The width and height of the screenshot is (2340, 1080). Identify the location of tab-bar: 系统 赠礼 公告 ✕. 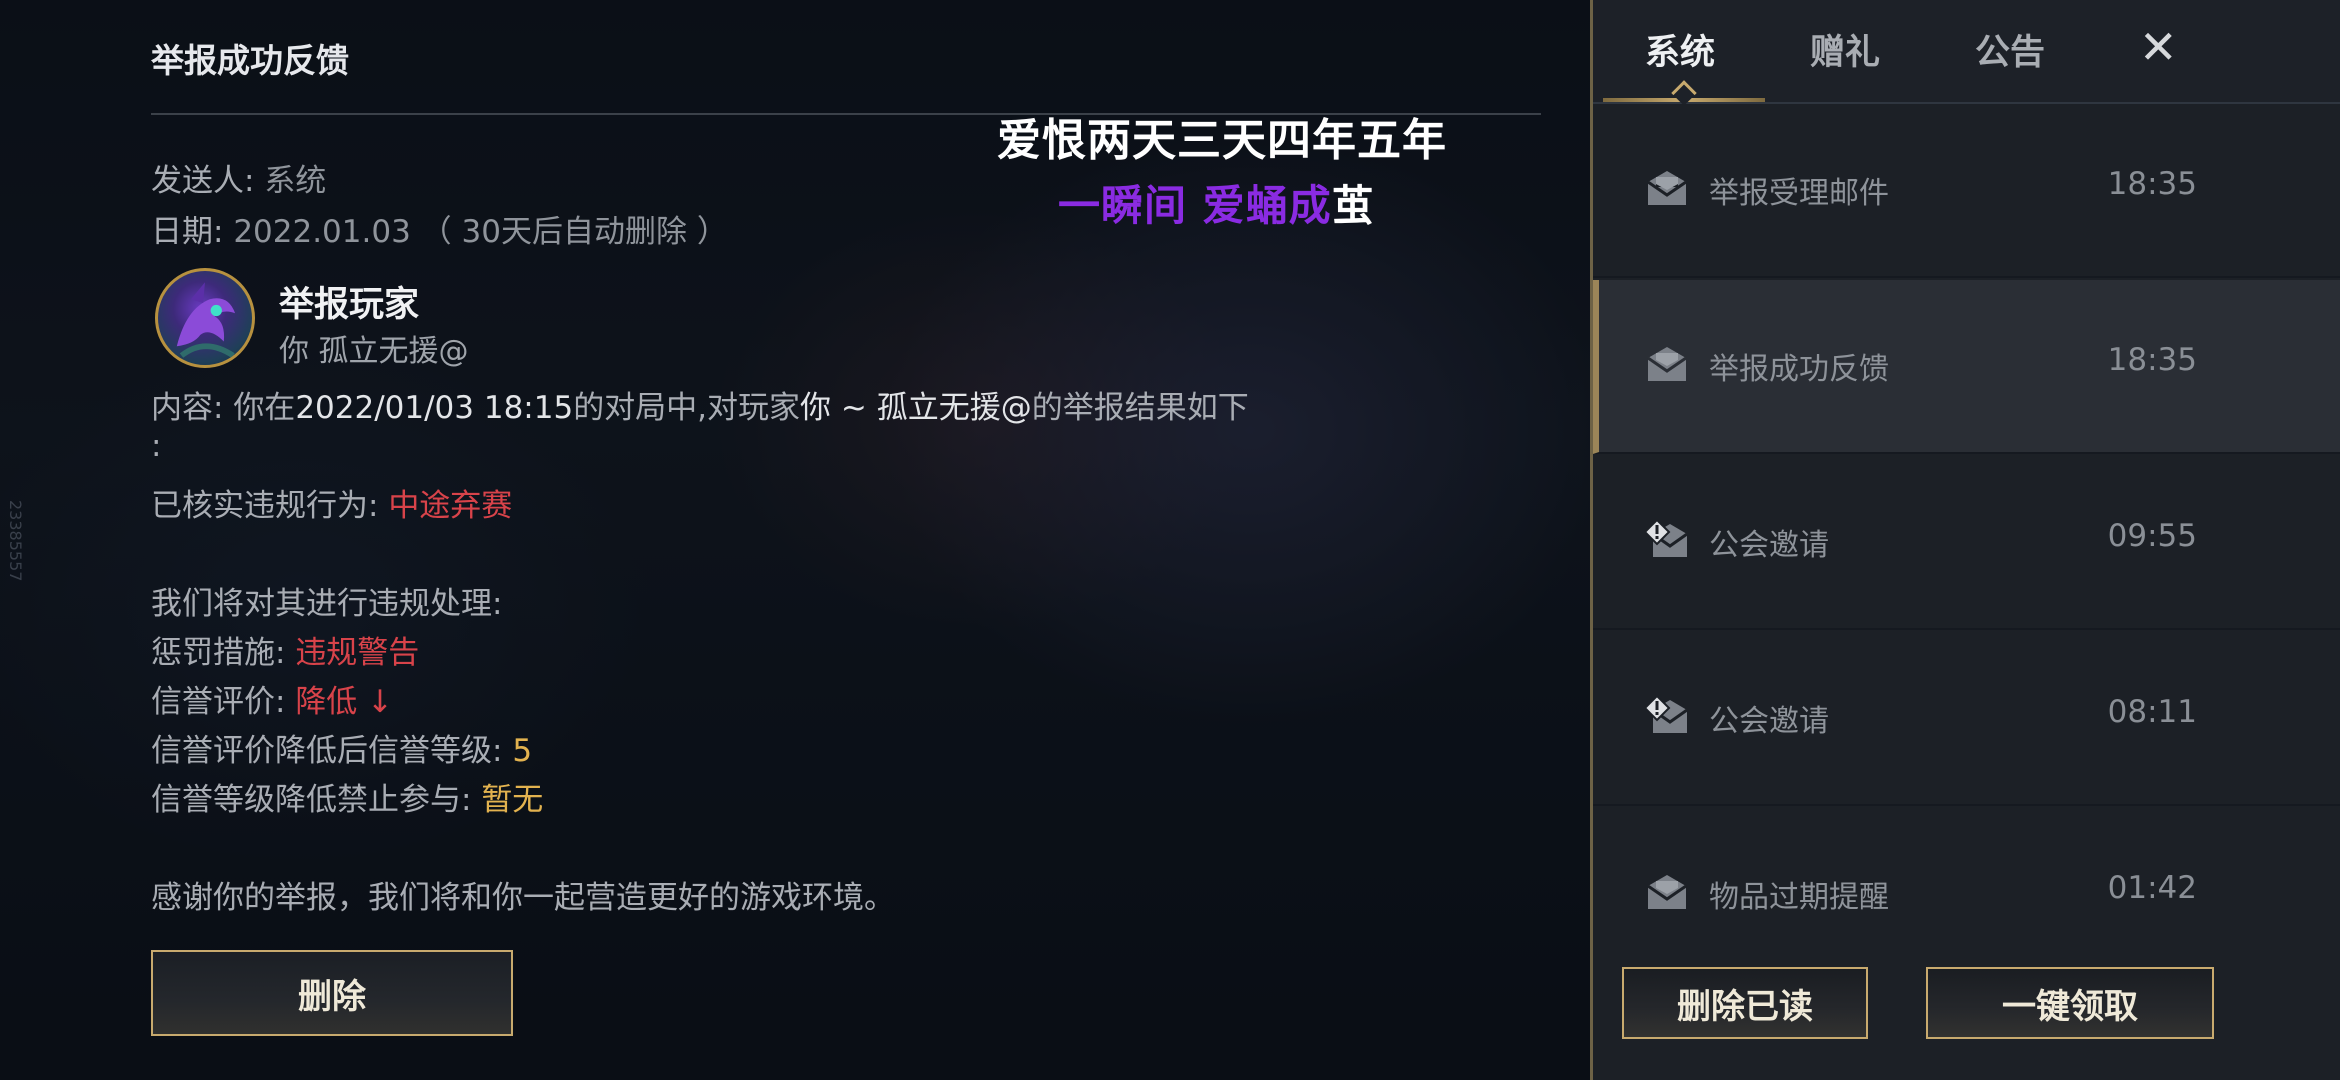
(1966, 53).